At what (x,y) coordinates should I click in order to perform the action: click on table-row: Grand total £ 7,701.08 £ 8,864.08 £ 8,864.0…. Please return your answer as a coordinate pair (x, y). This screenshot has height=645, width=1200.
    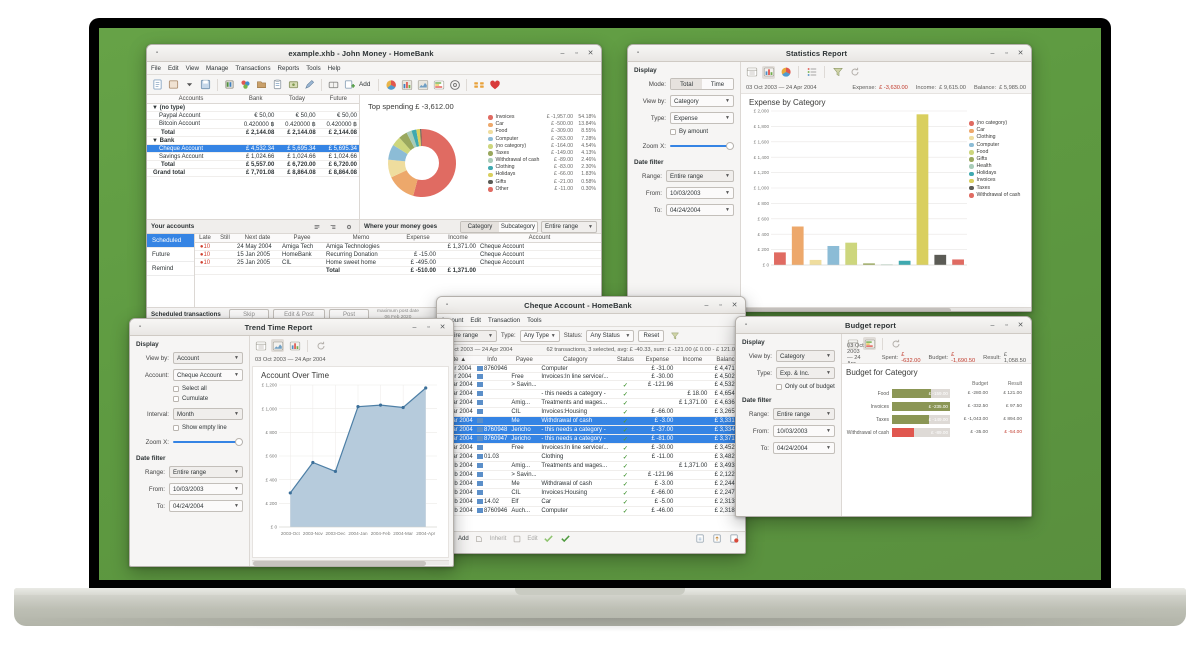
    Looking at the image, I should click on (253, 172).